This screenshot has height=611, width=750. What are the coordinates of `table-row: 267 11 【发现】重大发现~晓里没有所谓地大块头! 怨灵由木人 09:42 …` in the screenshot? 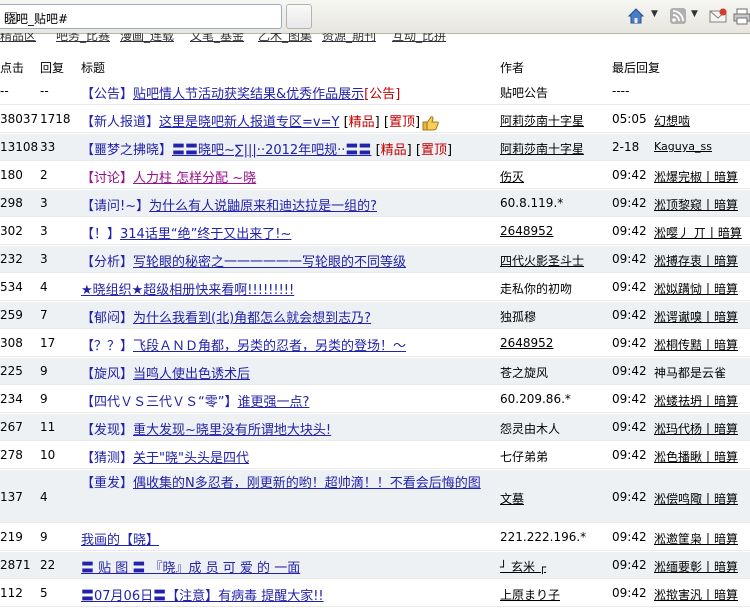 It's located at (375, 427).